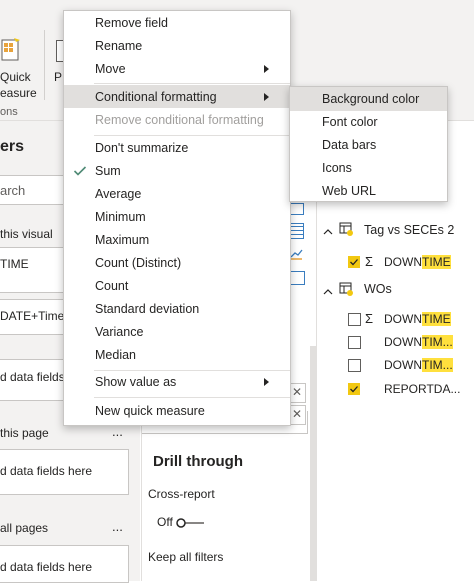  I want to click on table2-field3-checkbox, so click(354, 365).